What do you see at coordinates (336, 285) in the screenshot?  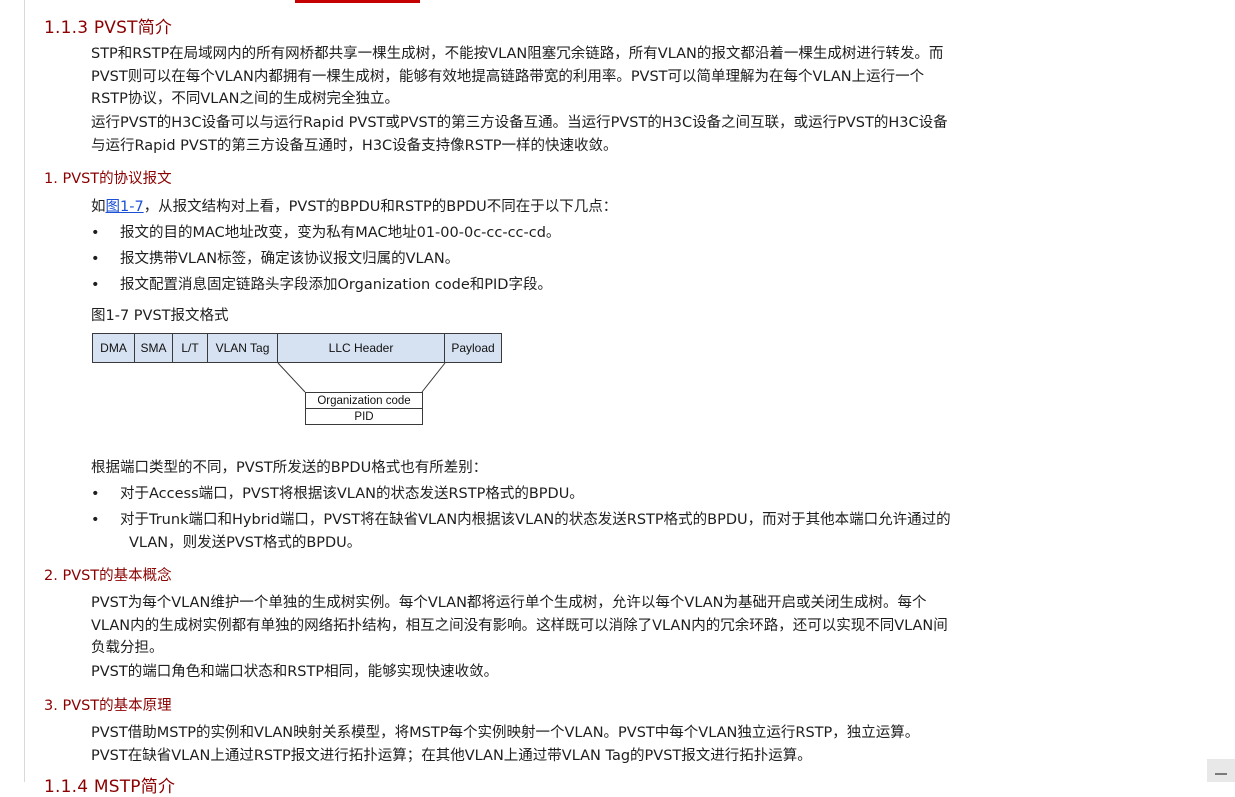 I see `list-item-text: 报文配置消息固定链路头字段添加Organization code和PID字段。` at bounding box center [336, 285].